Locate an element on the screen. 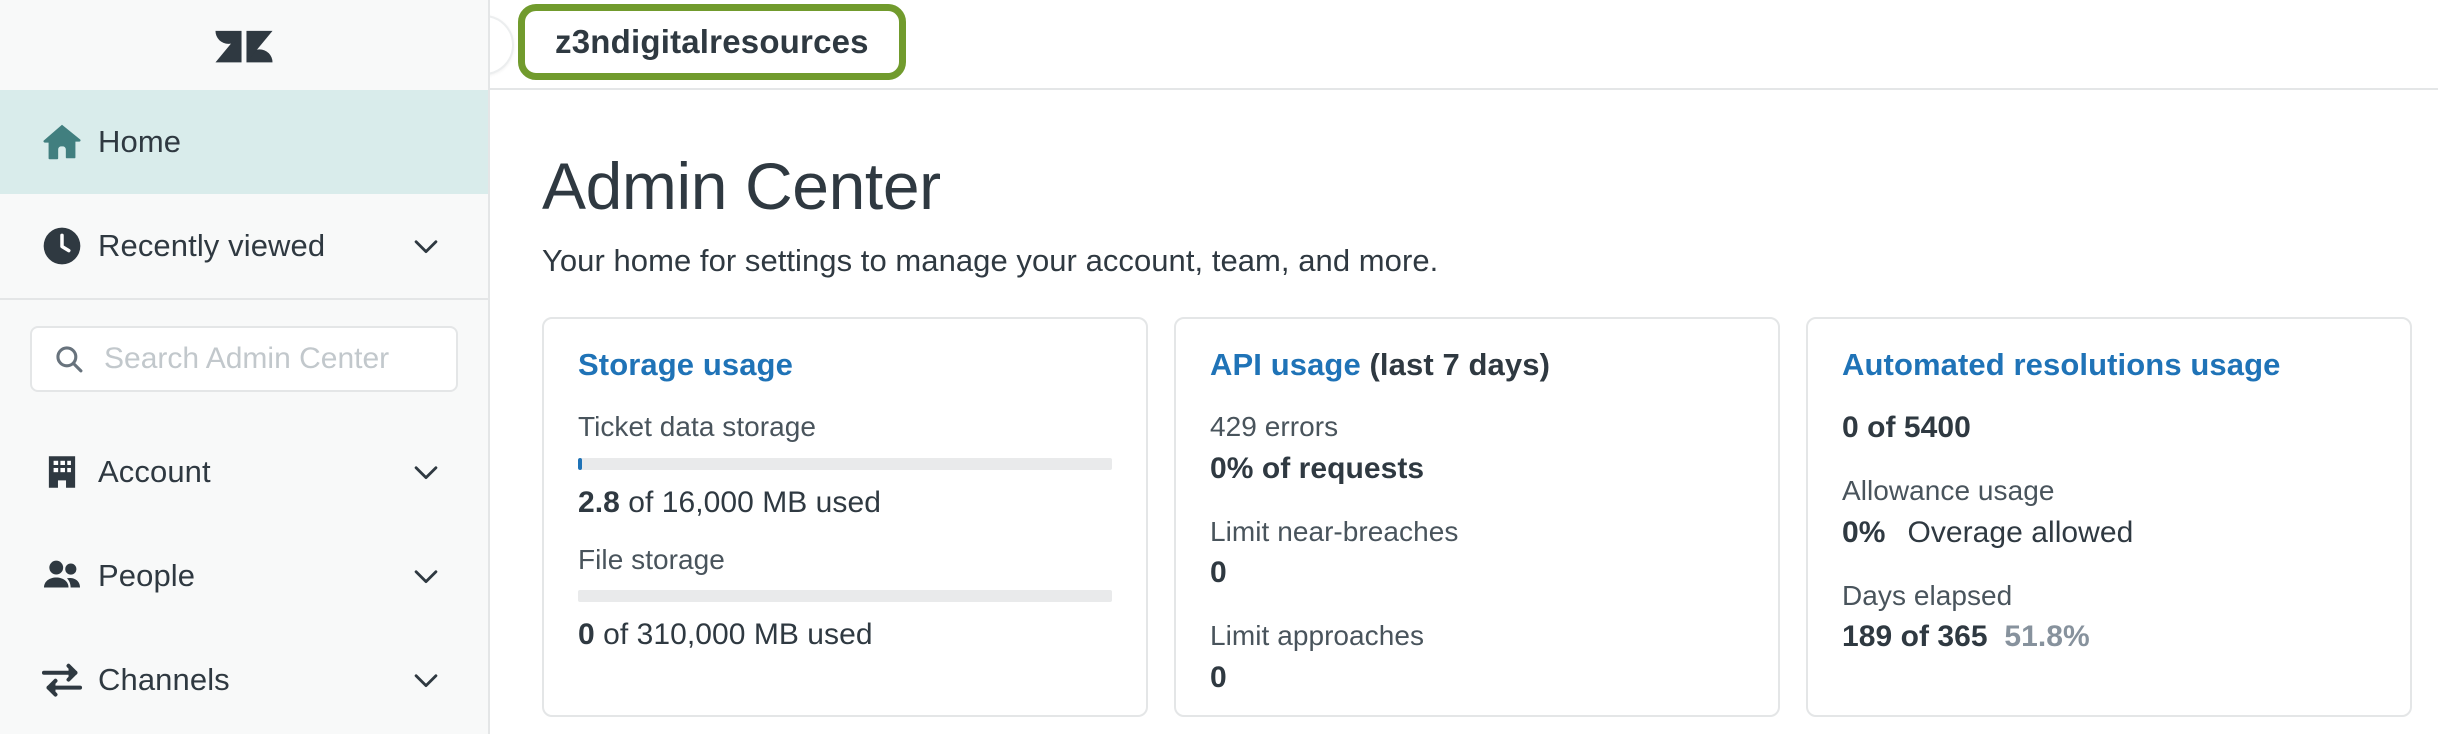  file-storage-used: 0 is located at coordinates (586, 635).